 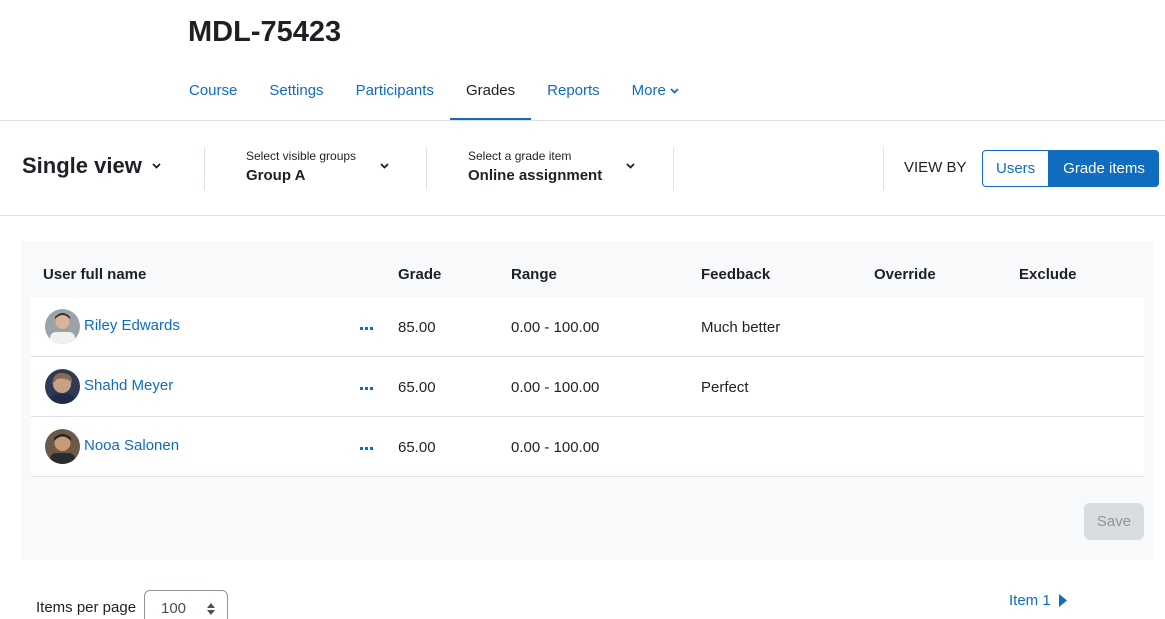 What do you see at coordinates (551, 166) in the screenshot?
I see `grade-item-selector: Select a grade item Online assignment` at bounding box center [551, 166].